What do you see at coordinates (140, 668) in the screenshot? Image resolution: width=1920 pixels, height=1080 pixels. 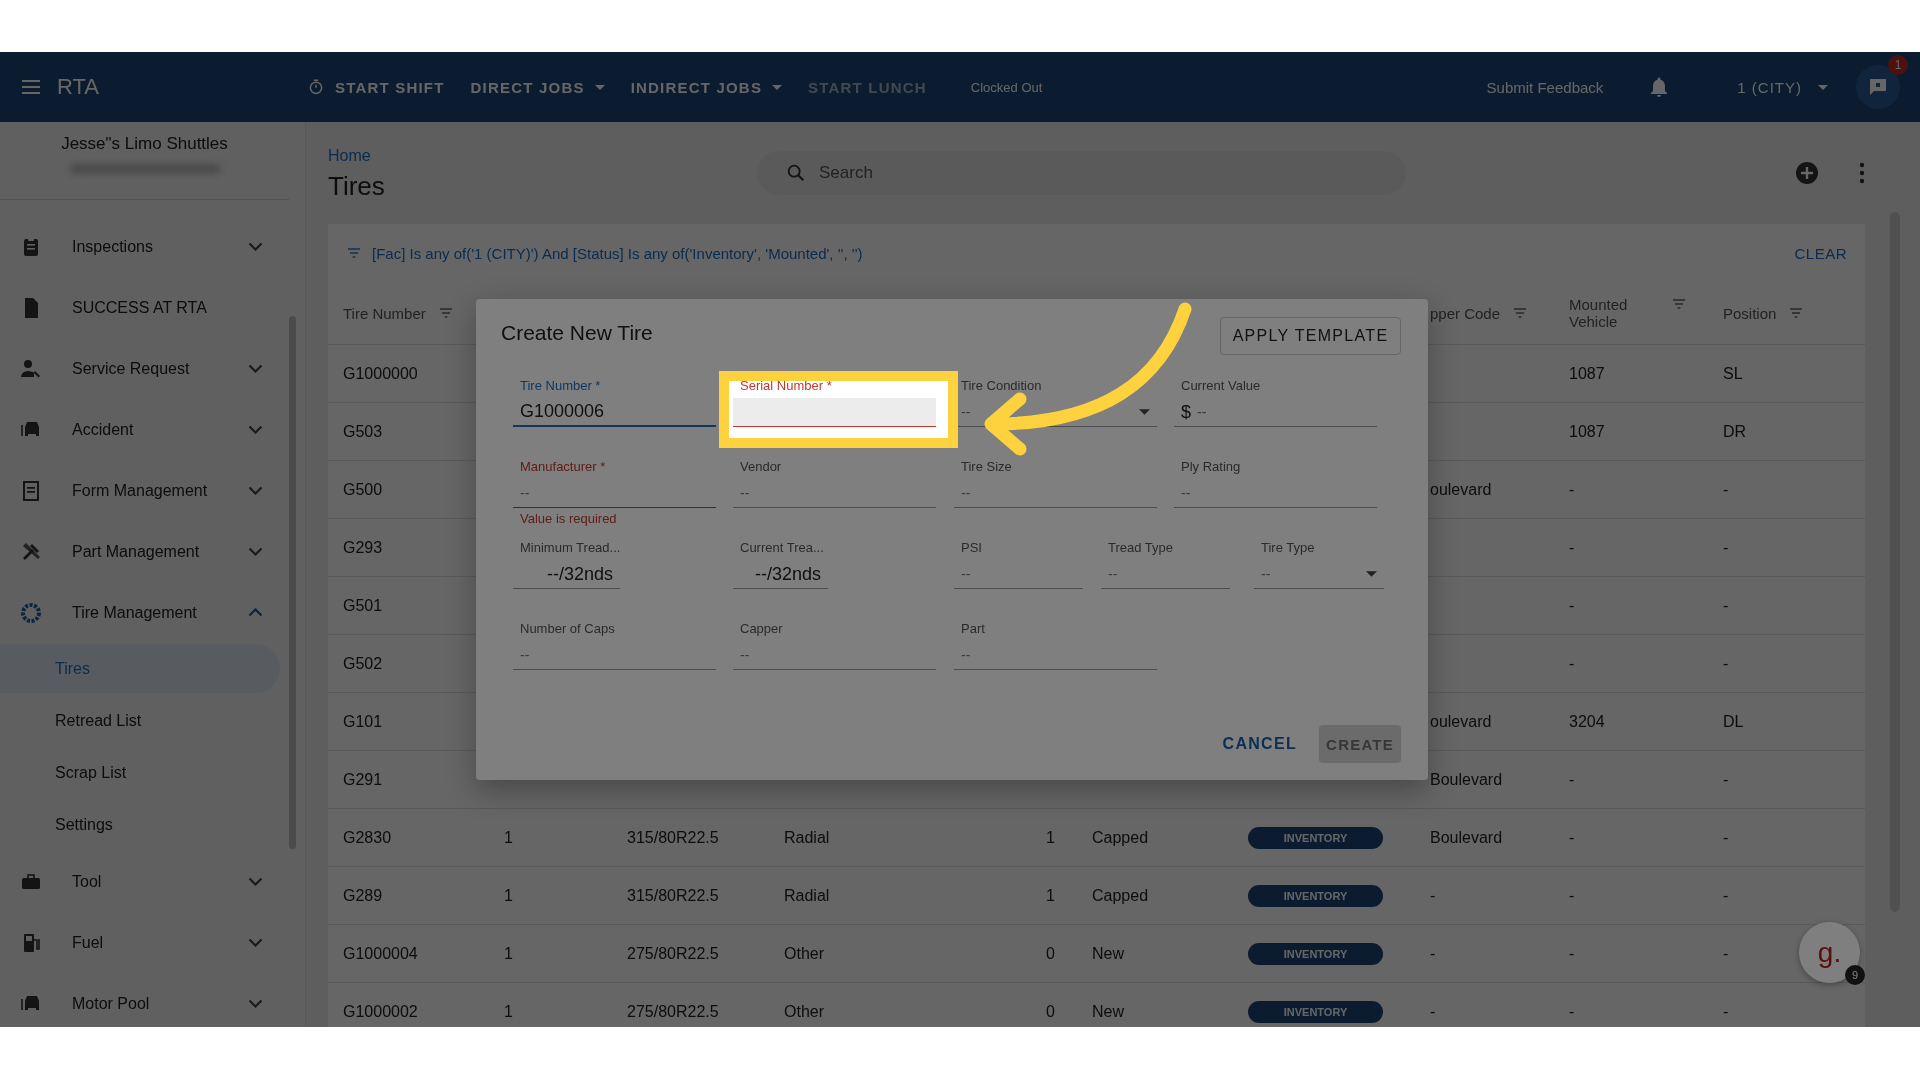 I see `sidebar-subitem: Tires` at bounding box center [140, 668].